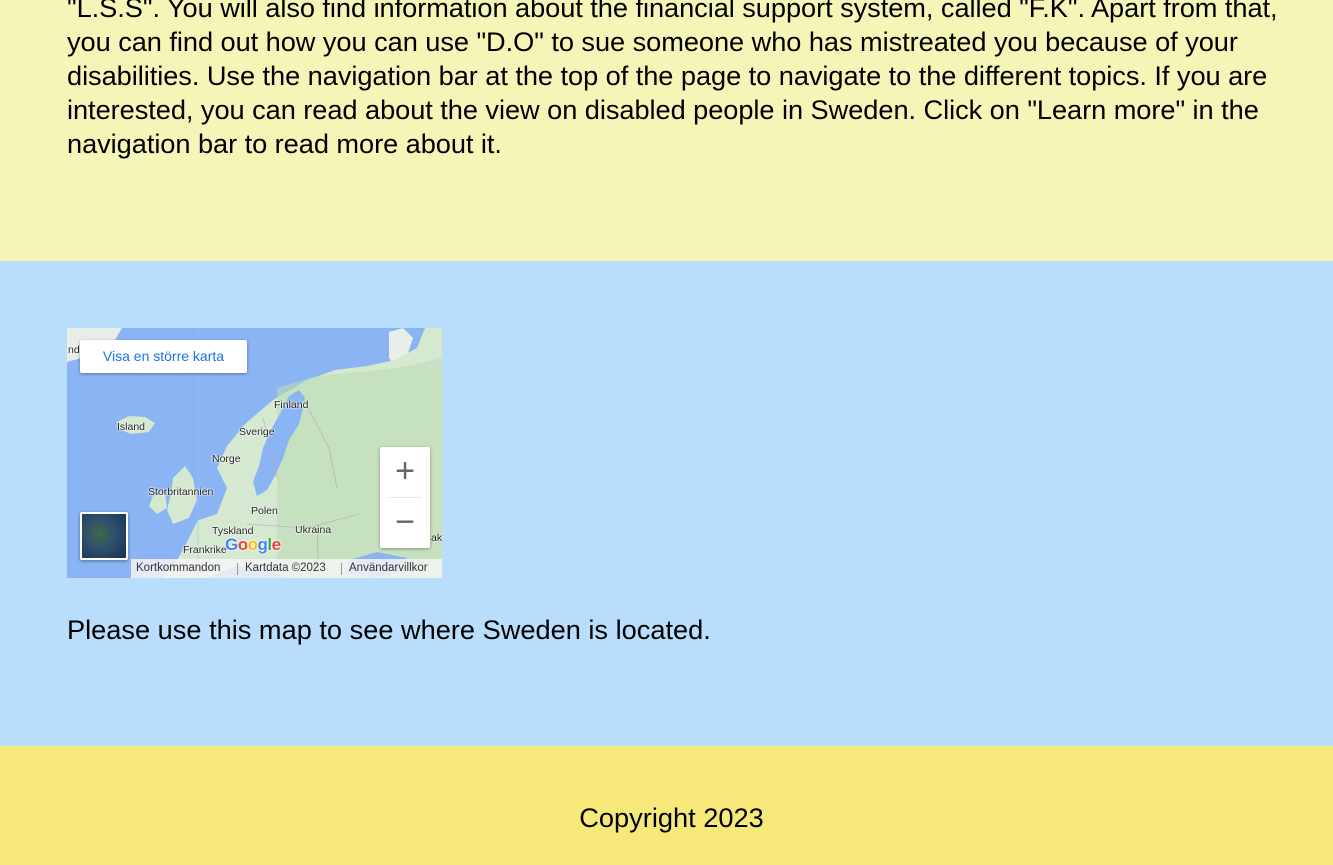  Describe the element at coordinates (276, 544) in the screenshot. I see `google-logo-letter: e` at that location.